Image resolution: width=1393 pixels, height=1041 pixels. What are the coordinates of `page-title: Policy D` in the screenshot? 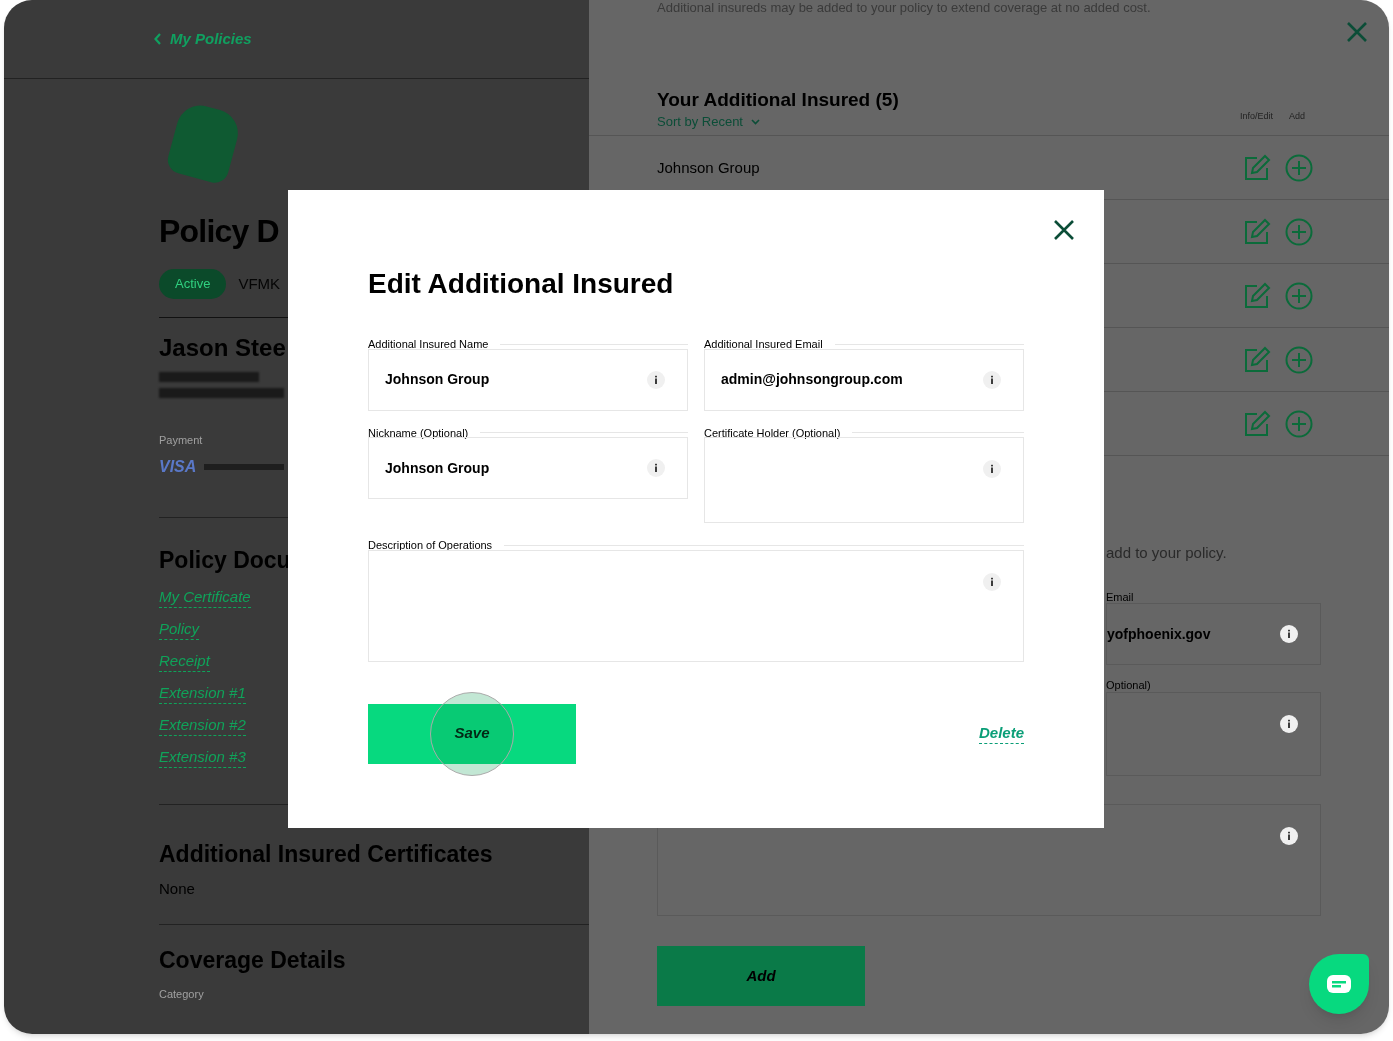 It's located at (219, 231).